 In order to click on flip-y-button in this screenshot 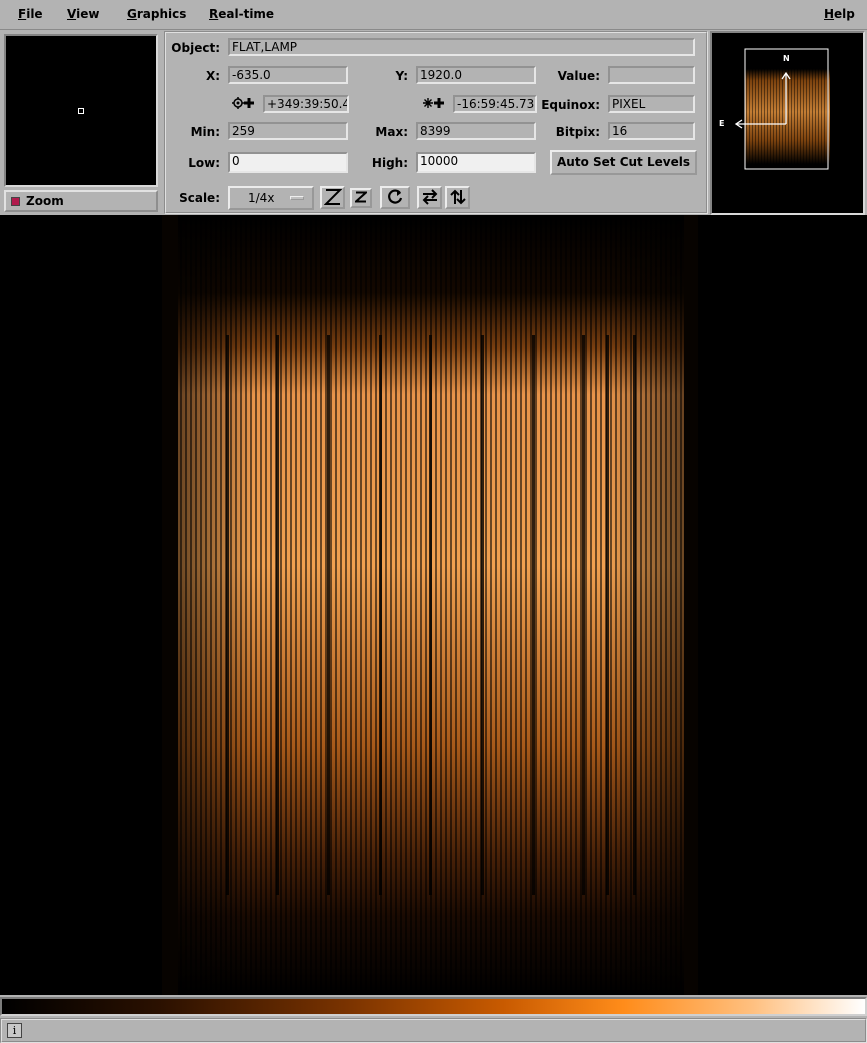, I will do `click(457, 197)`.